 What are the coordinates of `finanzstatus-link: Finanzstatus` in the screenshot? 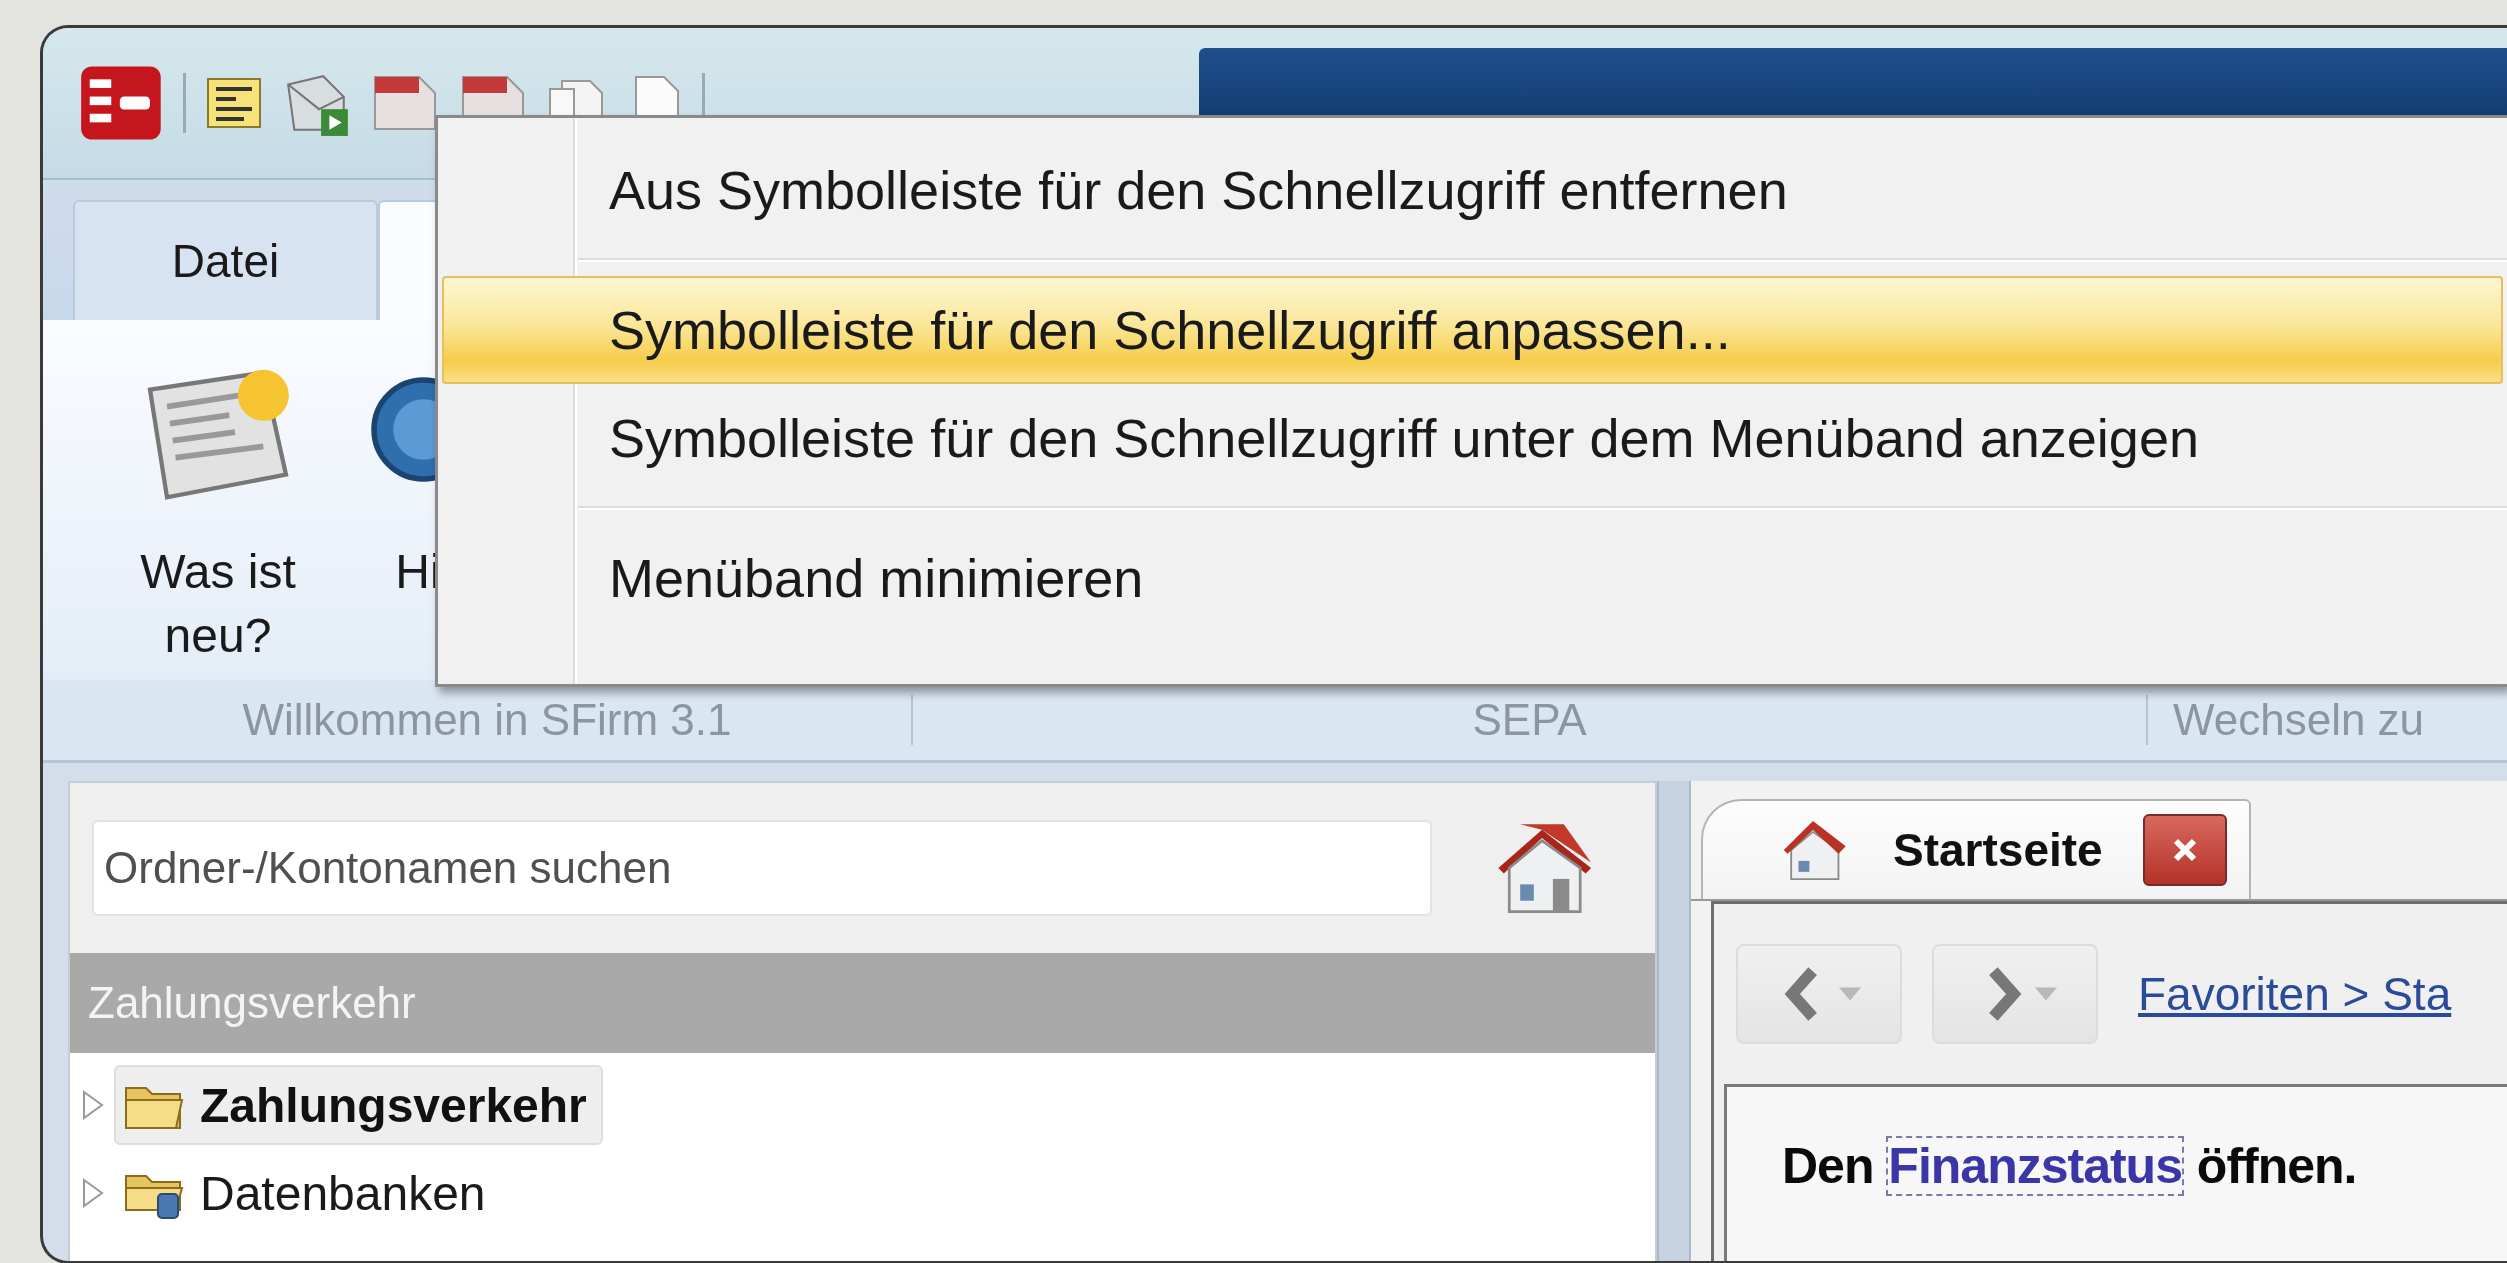 It's located at (2035, 1166).